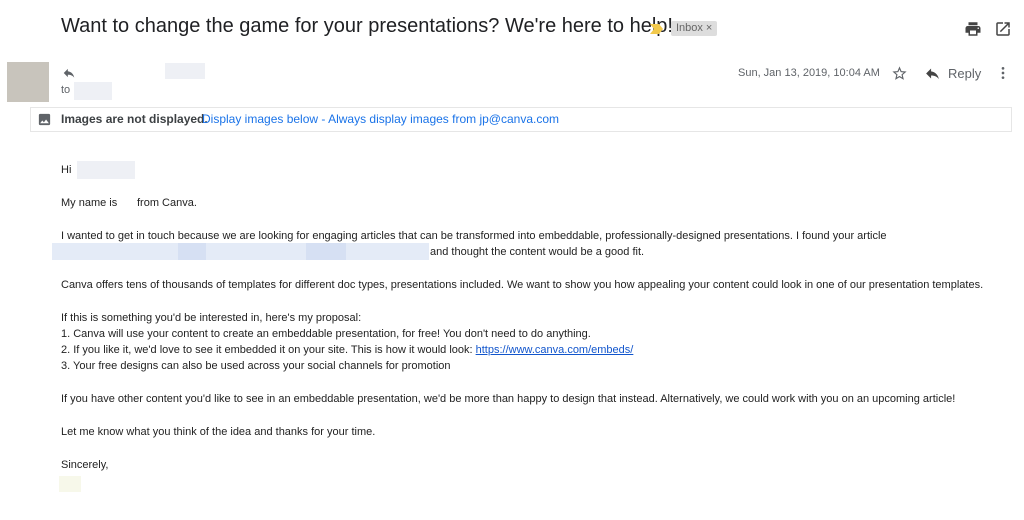 The width and height of the screenshot is (1024, 520). Describe the element at coordinates (689, 28) in the screenshot. I see `inbox-label-text: Inbox` at that location.